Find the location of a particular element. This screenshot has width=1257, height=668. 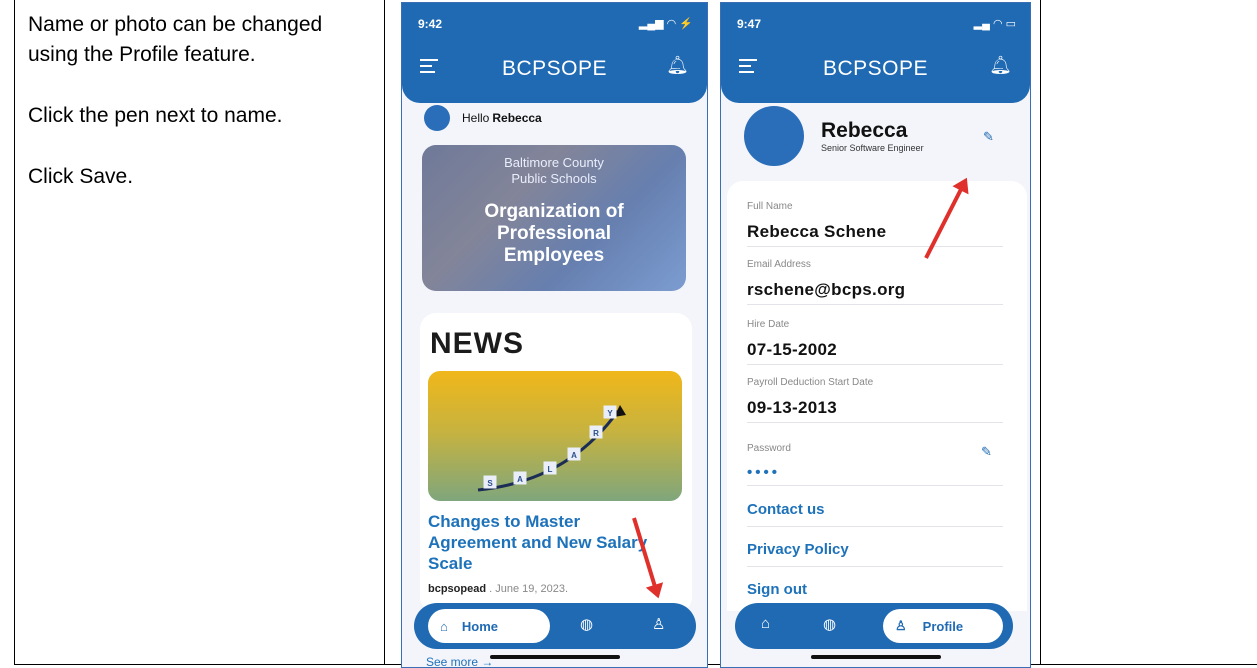

app-header: 9:47 ▂▄ ◠ ▭ BCPSOPE 🔔︎ is located at coordinates (875, 53).